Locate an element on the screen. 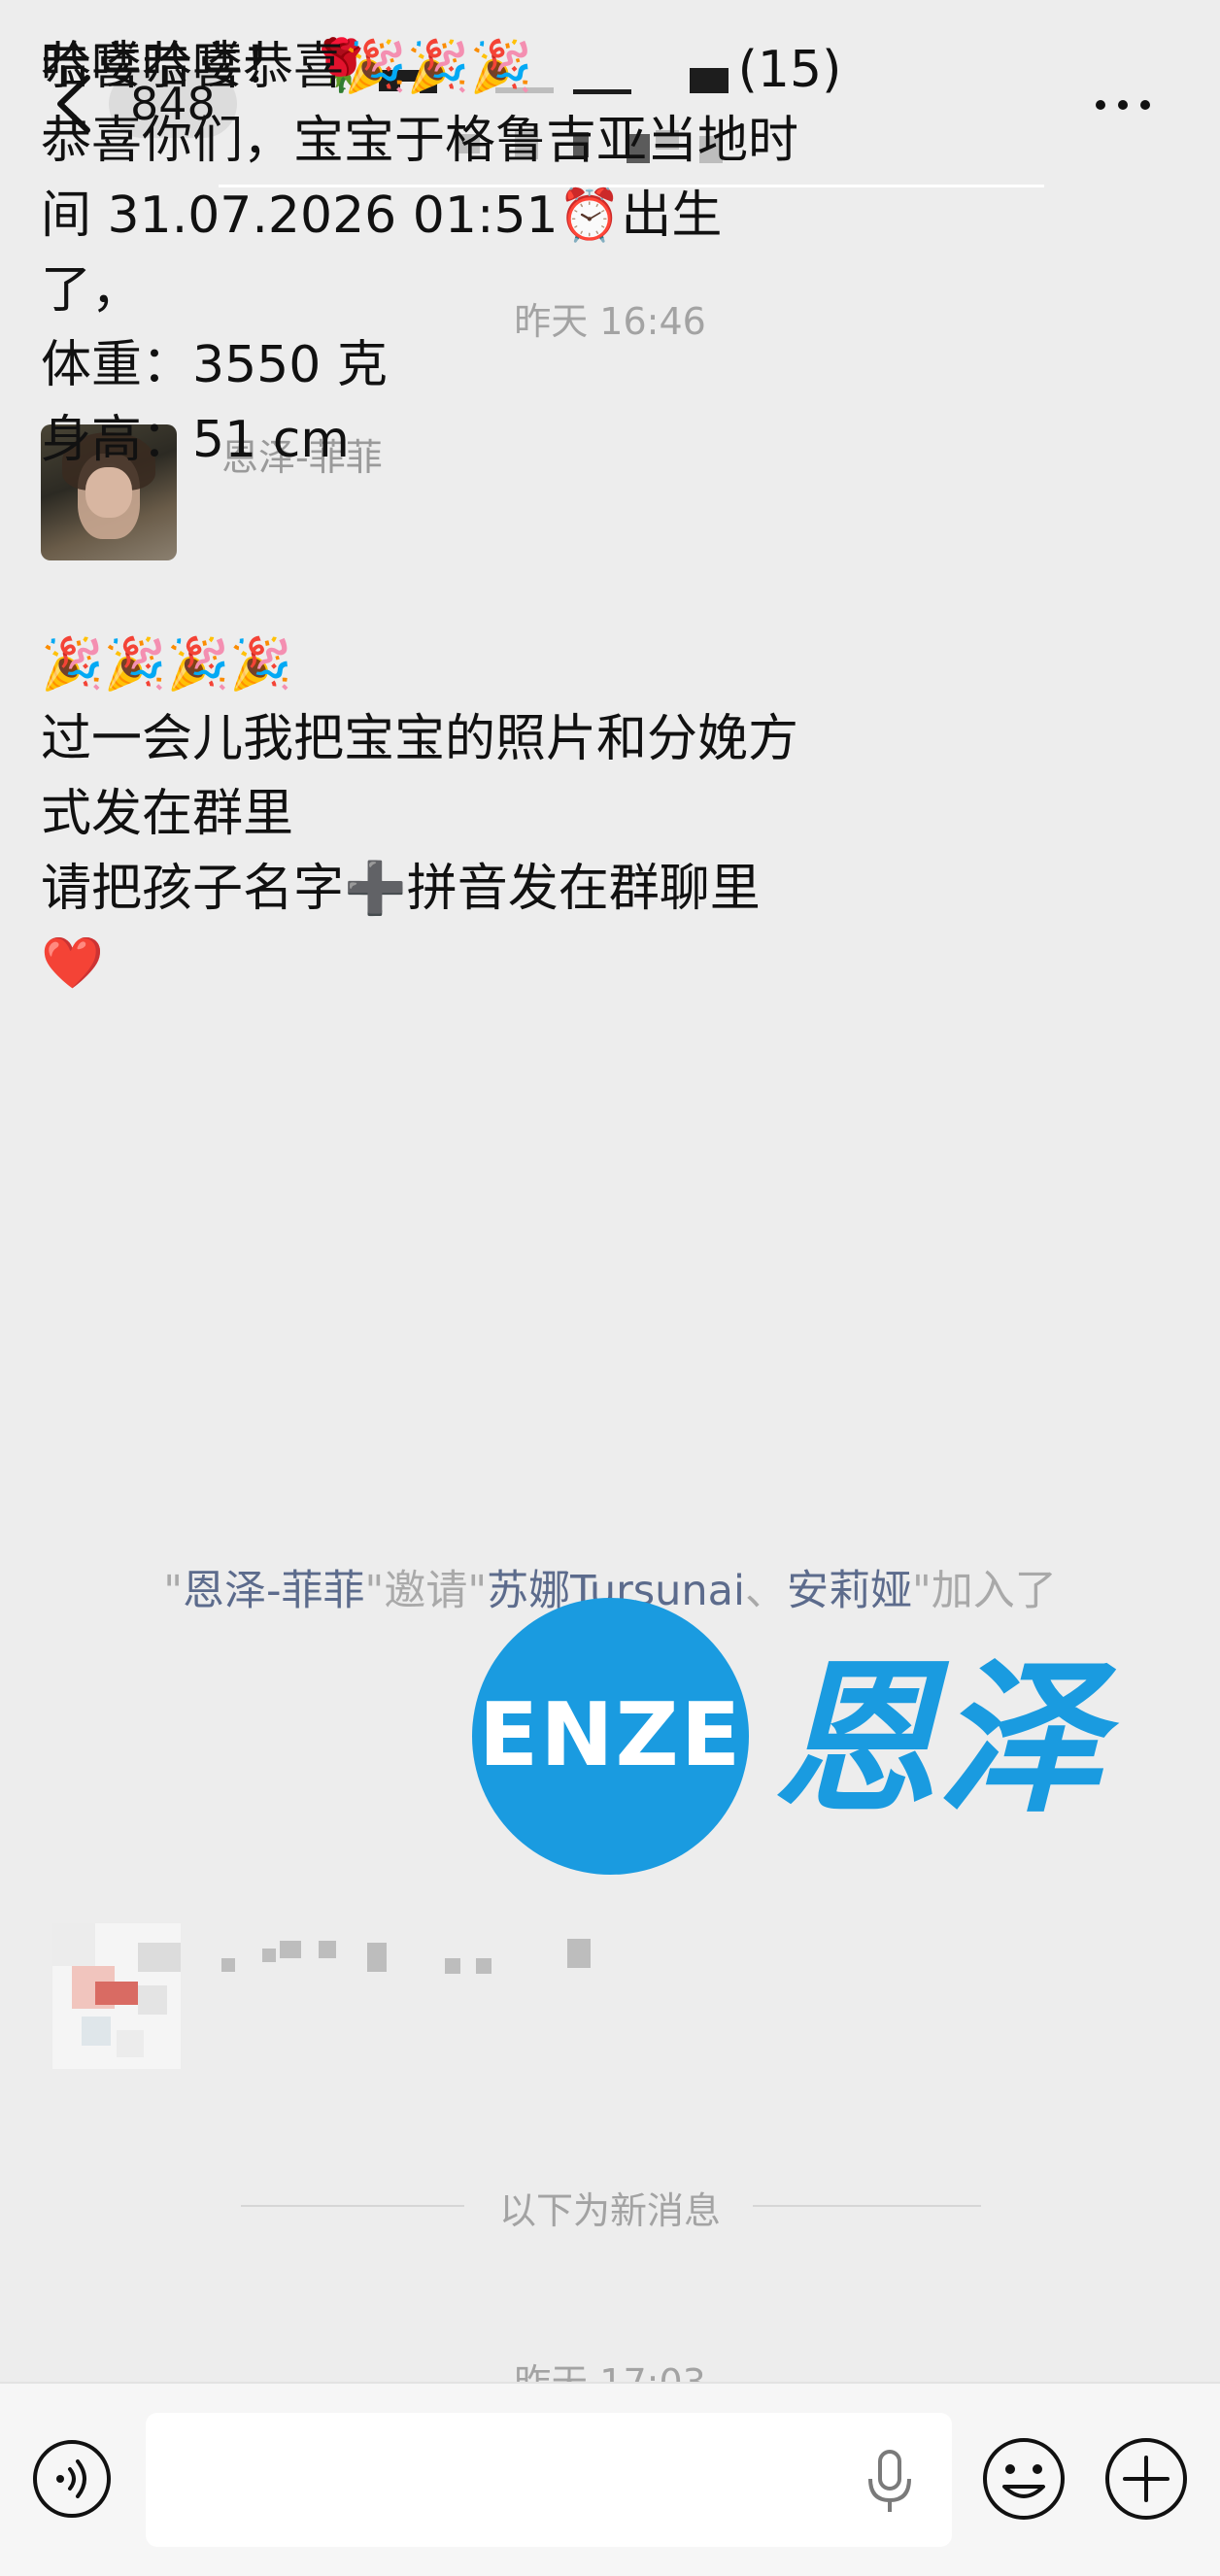  voice-input-icon is located at coordinates (72, 2479).